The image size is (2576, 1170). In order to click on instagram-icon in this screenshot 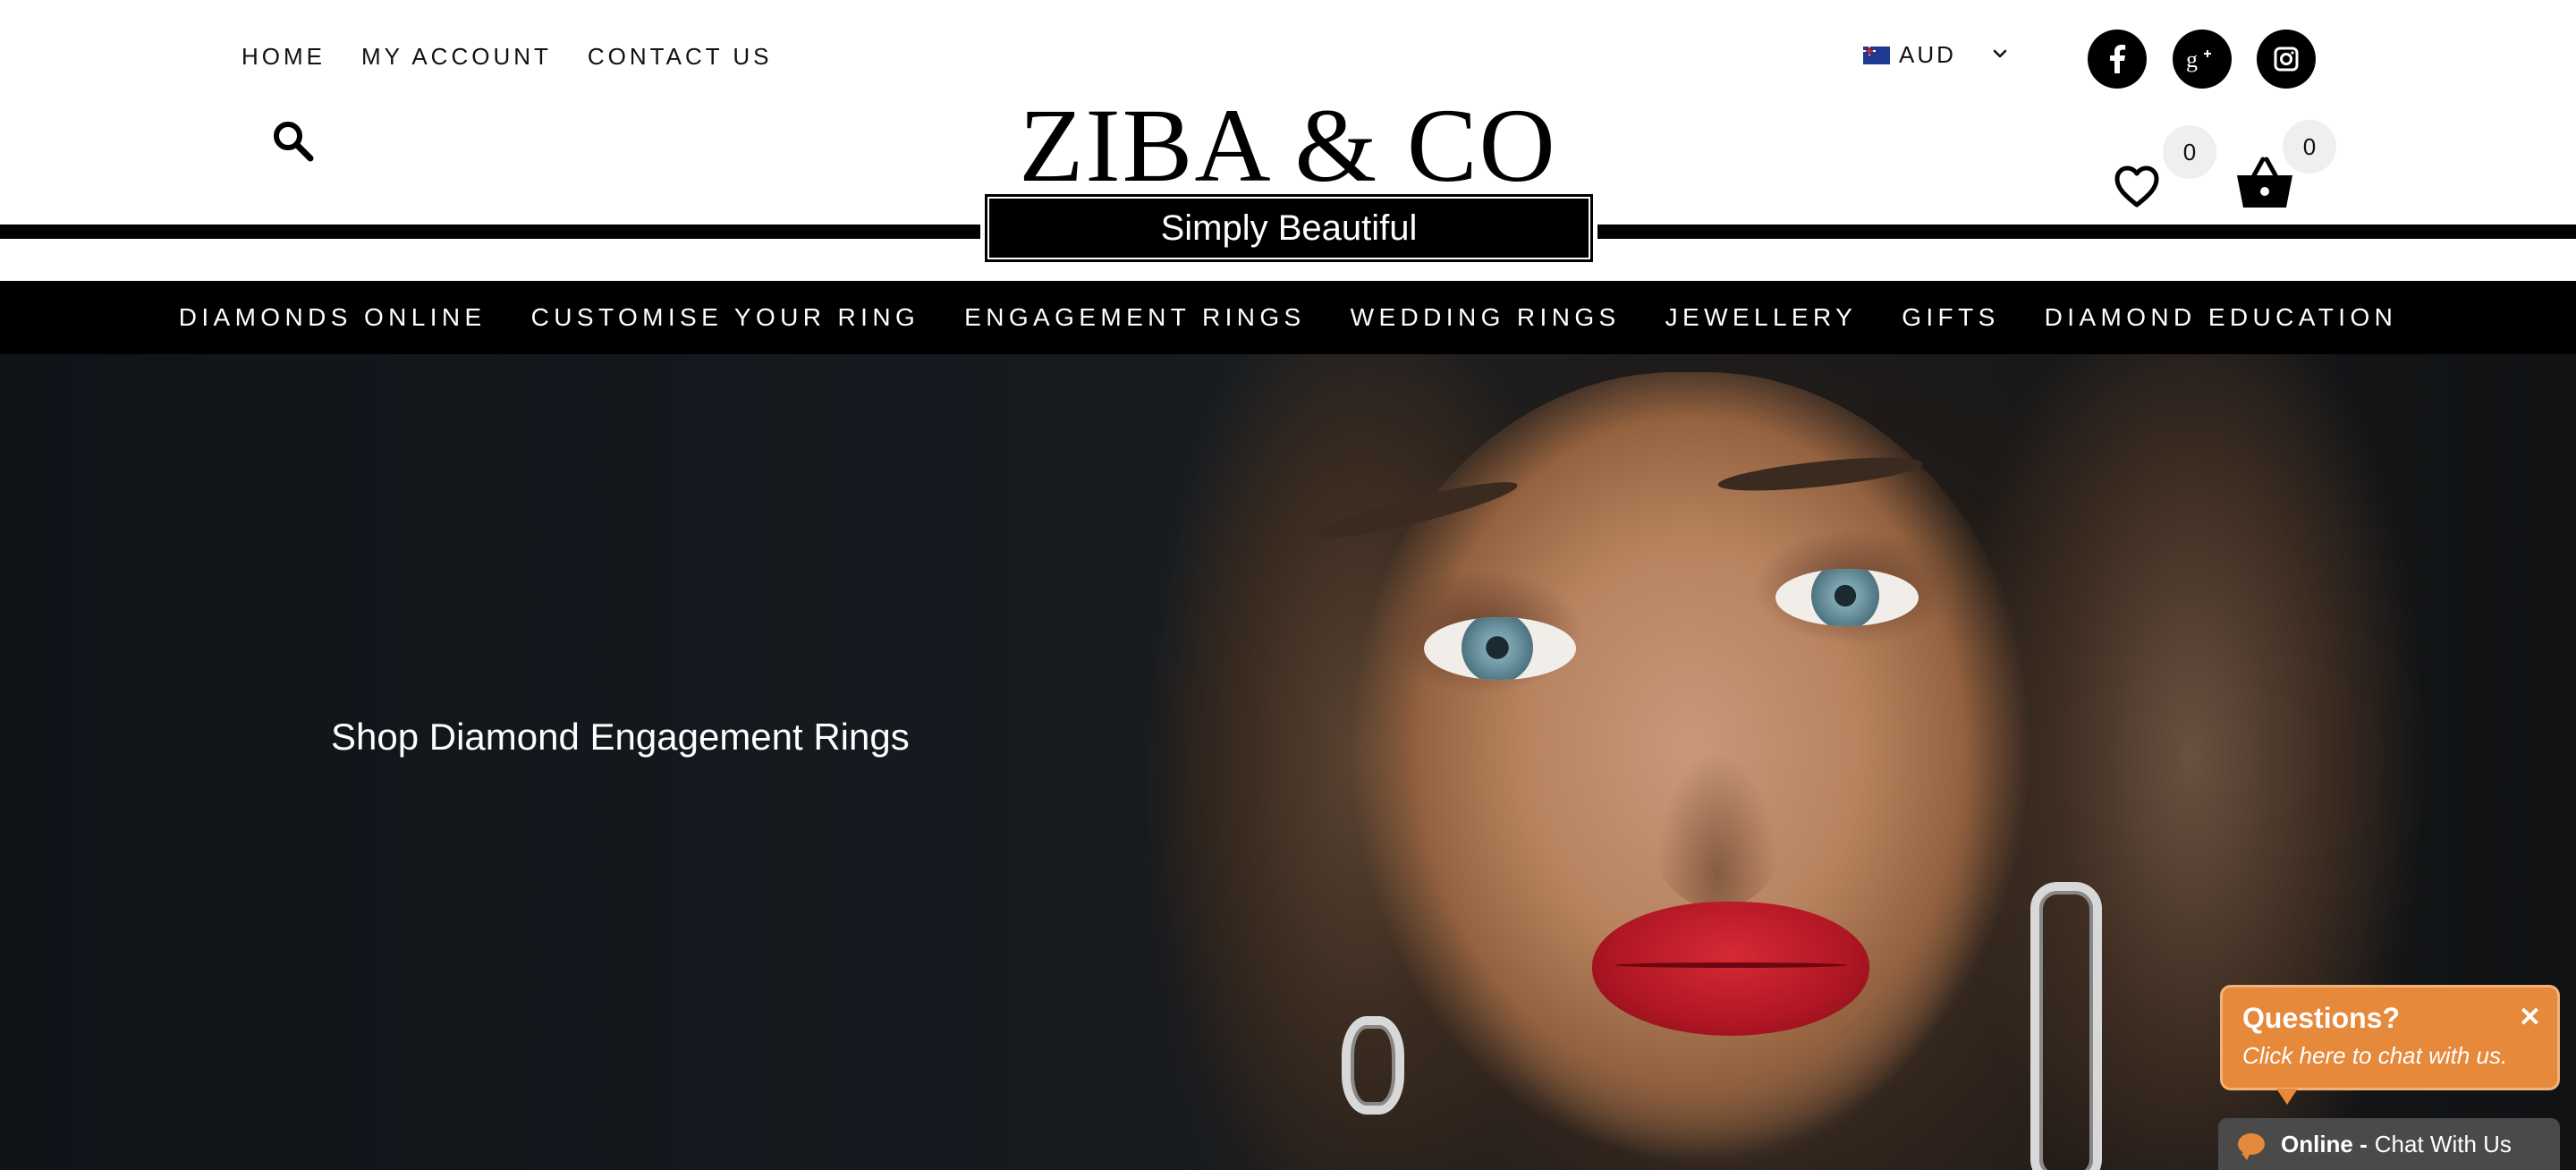, I will do `click(2286, 59)`.